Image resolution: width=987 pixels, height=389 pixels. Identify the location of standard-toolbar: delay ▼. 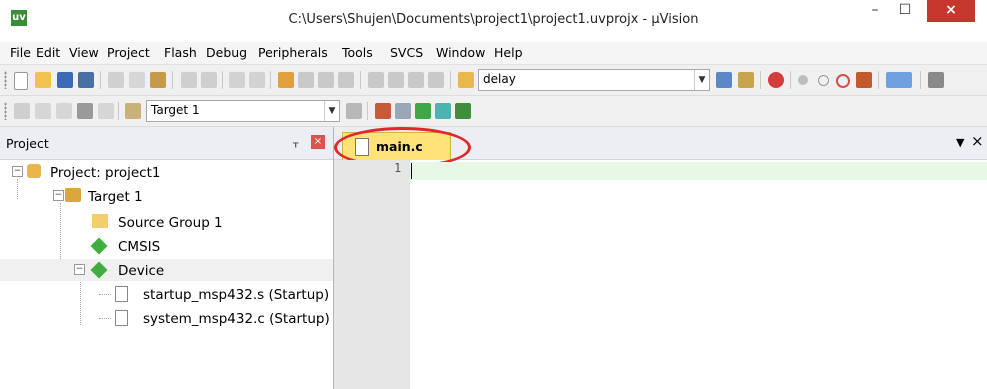
(493, 80).